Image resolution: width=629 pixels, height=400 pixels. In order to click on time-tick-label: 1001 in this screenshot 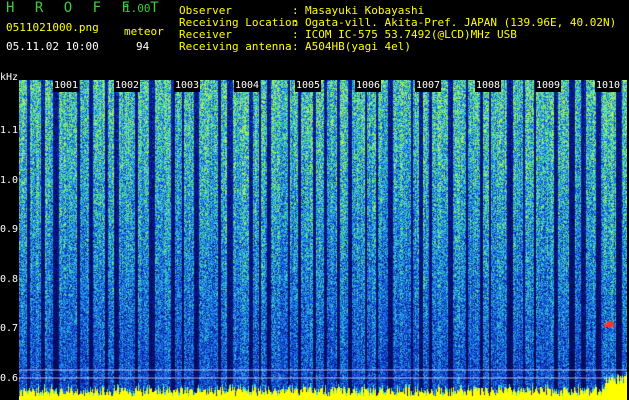, I will do `click(66, 86)`.